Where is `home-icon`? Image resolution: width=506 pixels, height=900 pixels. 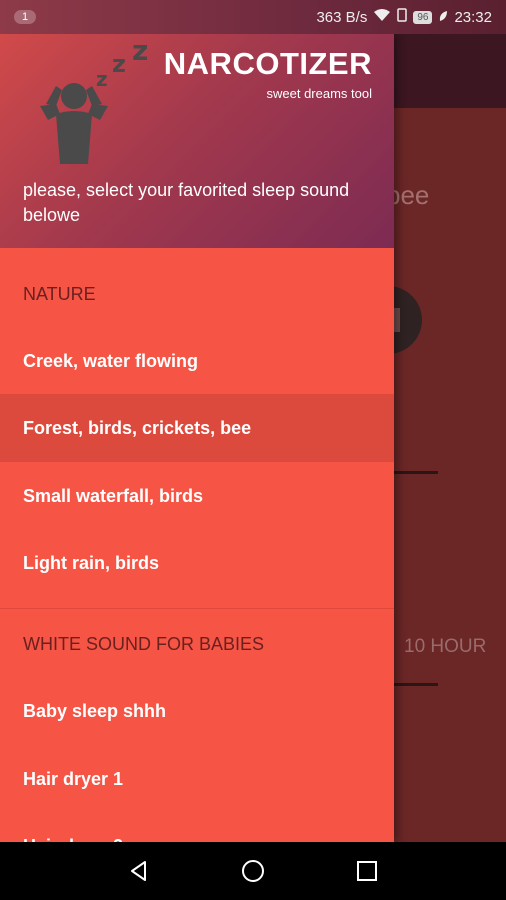 home-icon is located at coordinates (253, 871).